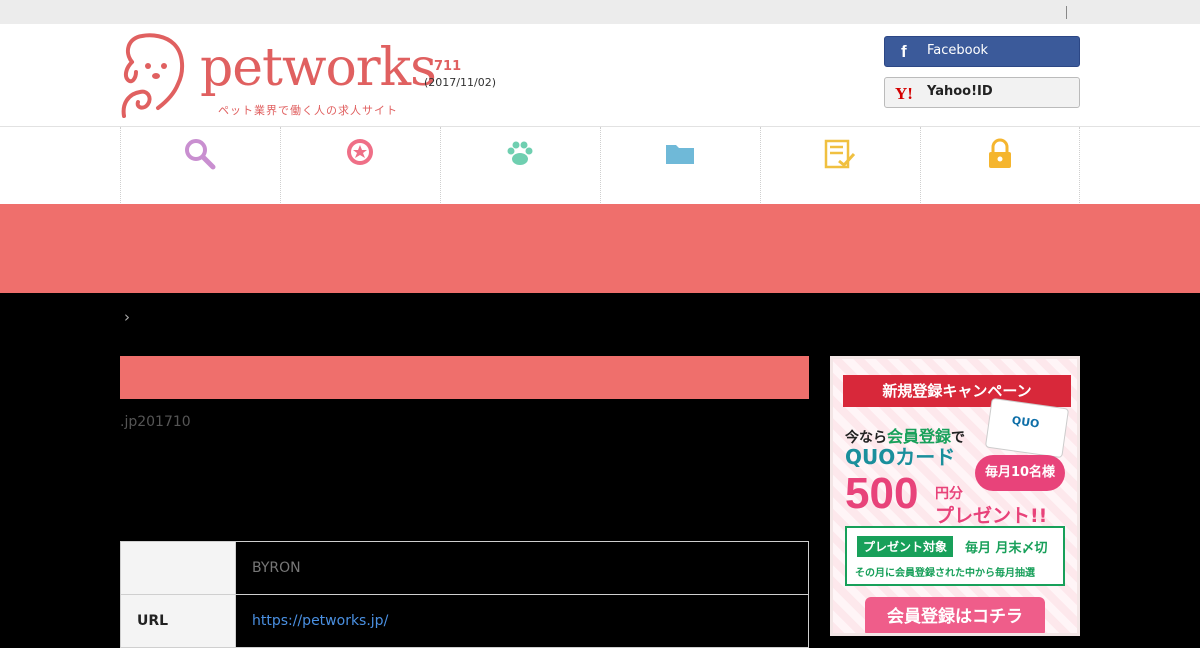 The image size is (1200, 648). Describe the element at coordinates (522, 568) in the screenshot. I see `table-value: BYRON` at that location.